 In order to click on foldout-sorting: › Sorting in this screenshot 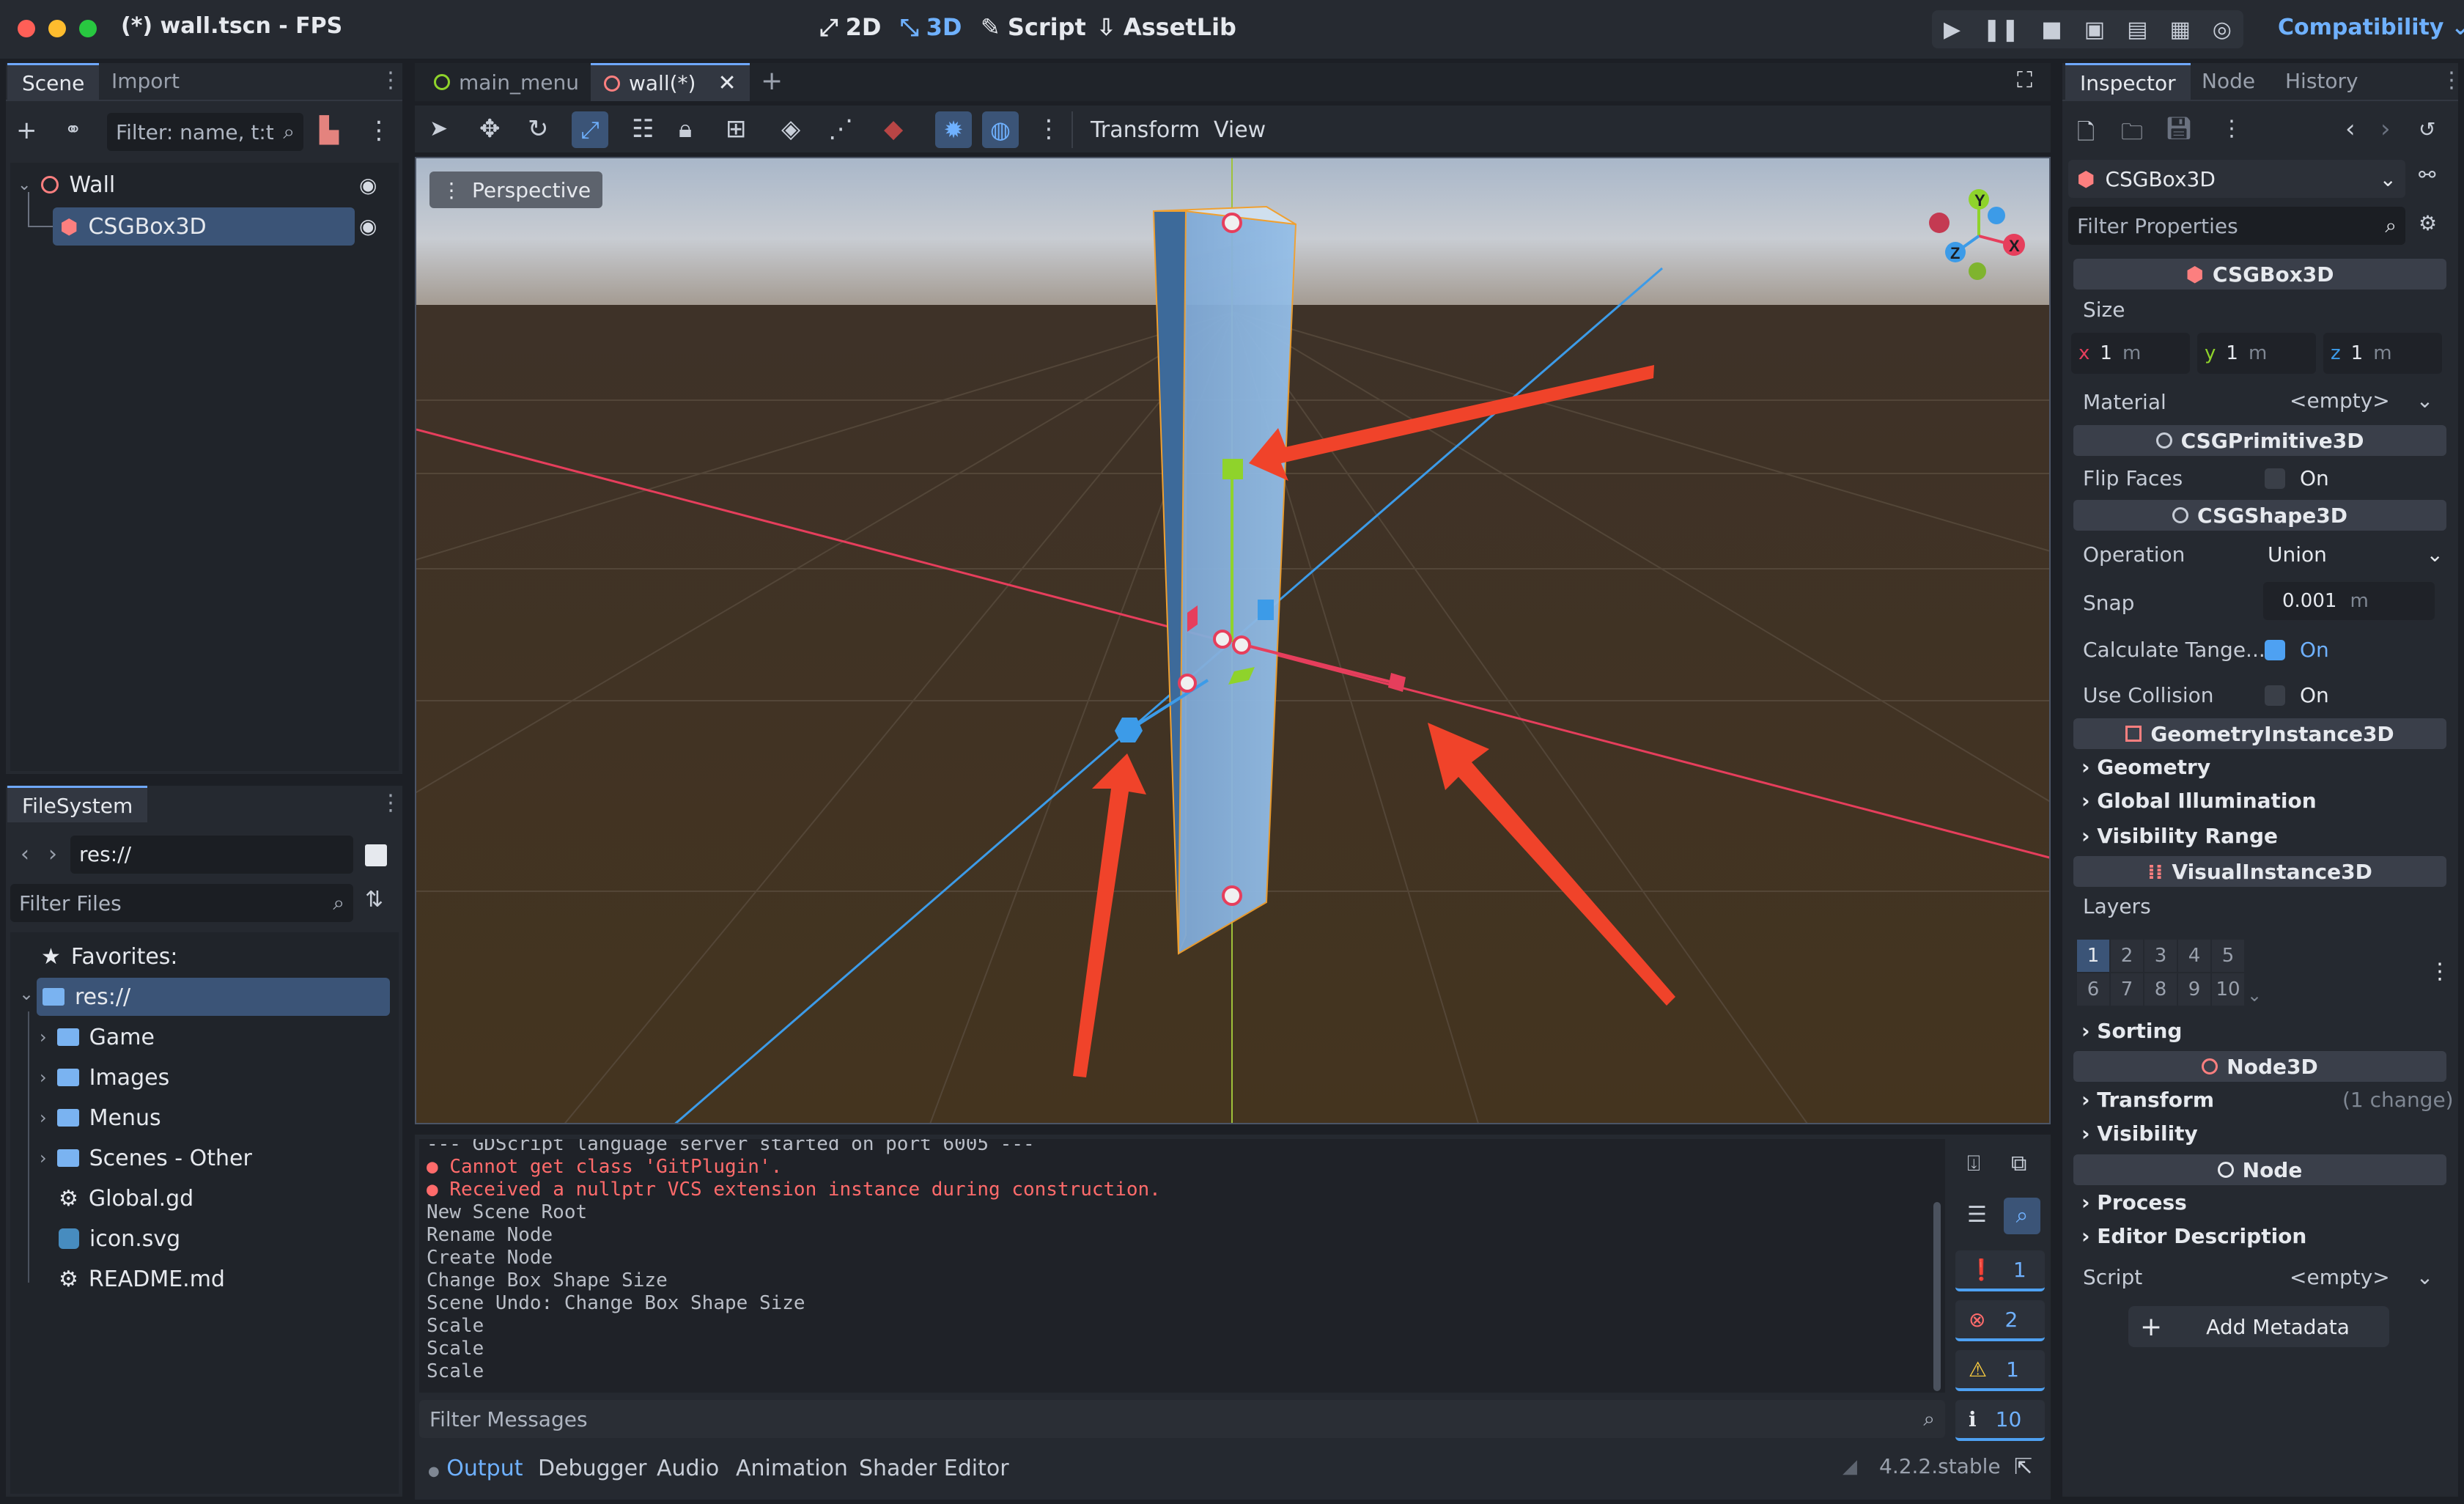, I will do `click(2131, 1031)`.